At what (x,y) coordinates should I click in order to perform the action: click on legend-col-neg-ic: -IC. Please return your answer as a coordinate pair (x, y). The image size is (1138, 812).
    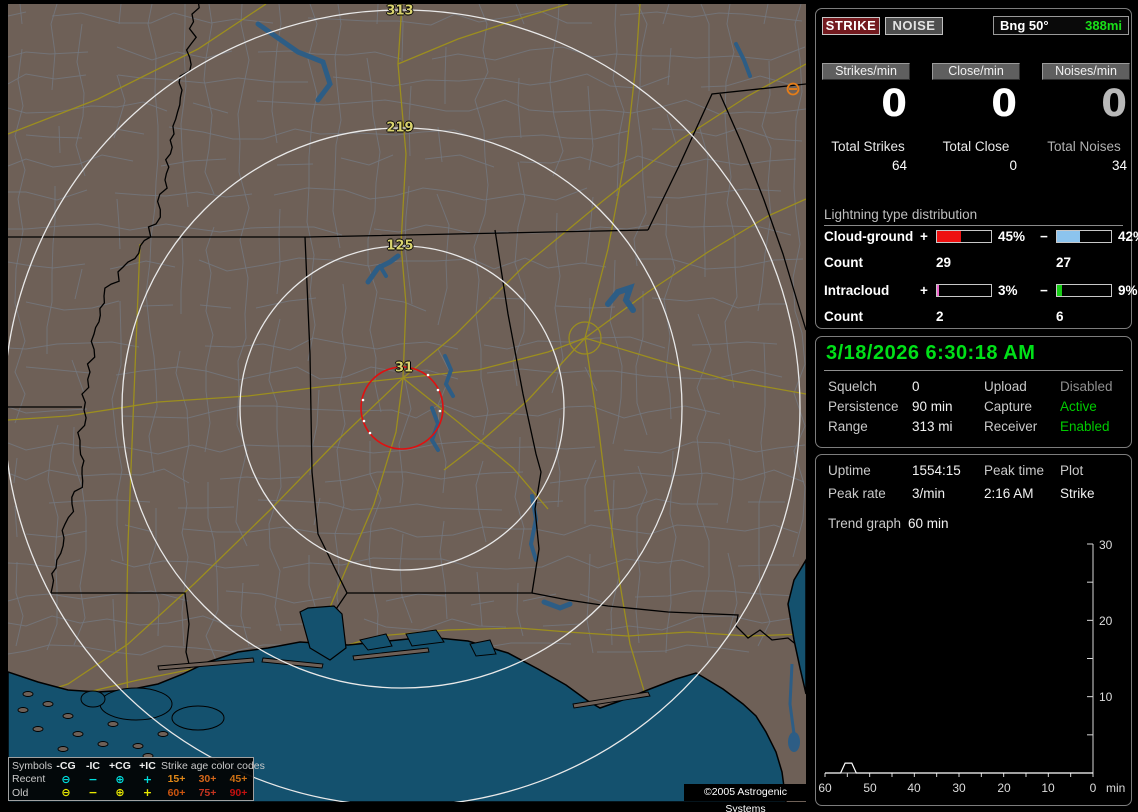
    Looking at the image, I should click on (93, 765).